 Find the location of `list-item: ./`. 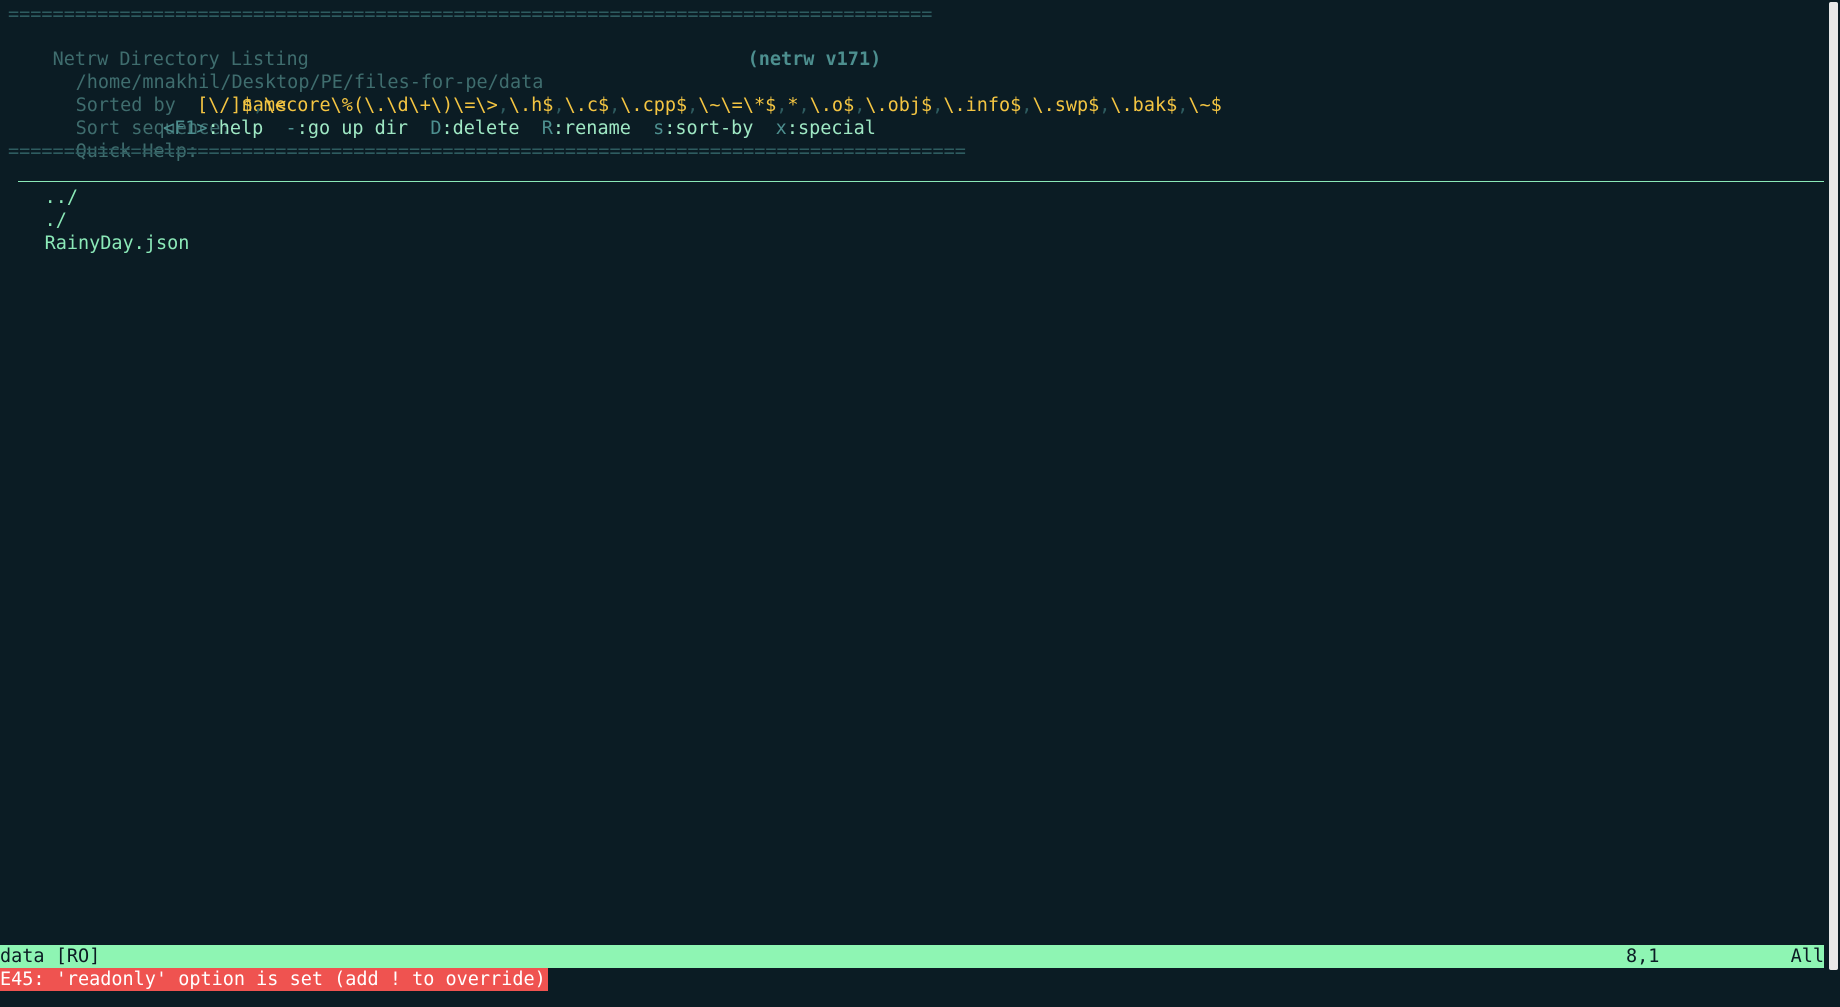

list-item: ./ is located at coordinates (33, 208).